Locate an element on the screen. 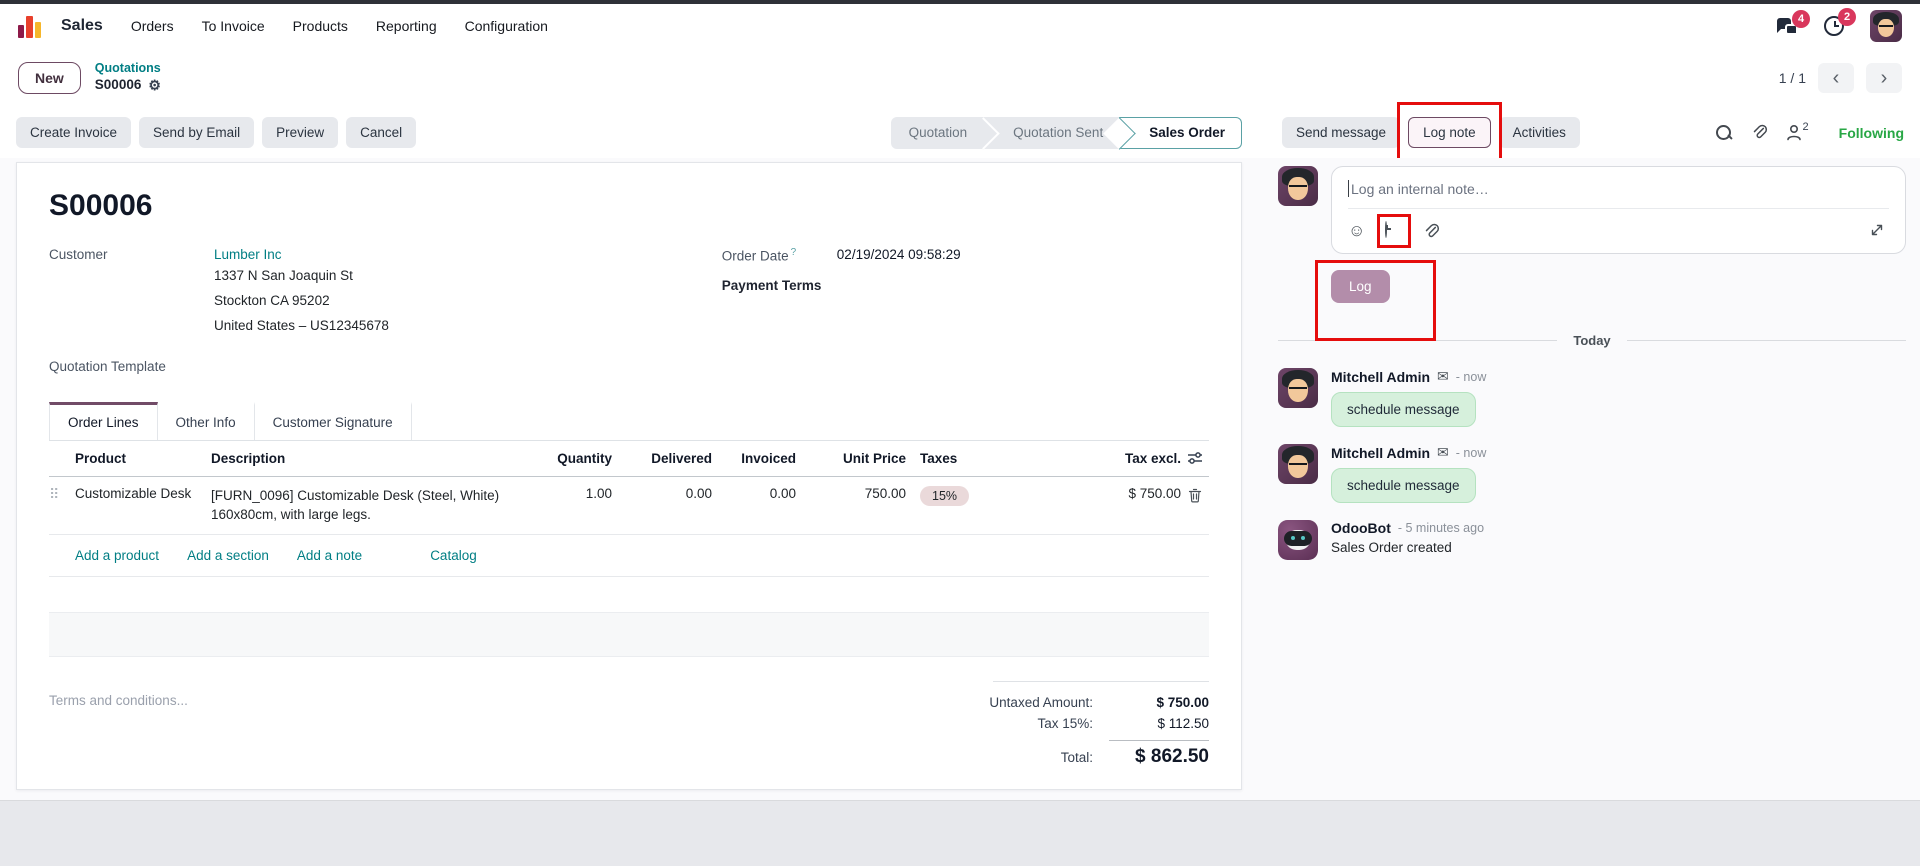 This screenshot has height=866, width=1920. col-delivered: Delivered is located at coordinates (662, 458).